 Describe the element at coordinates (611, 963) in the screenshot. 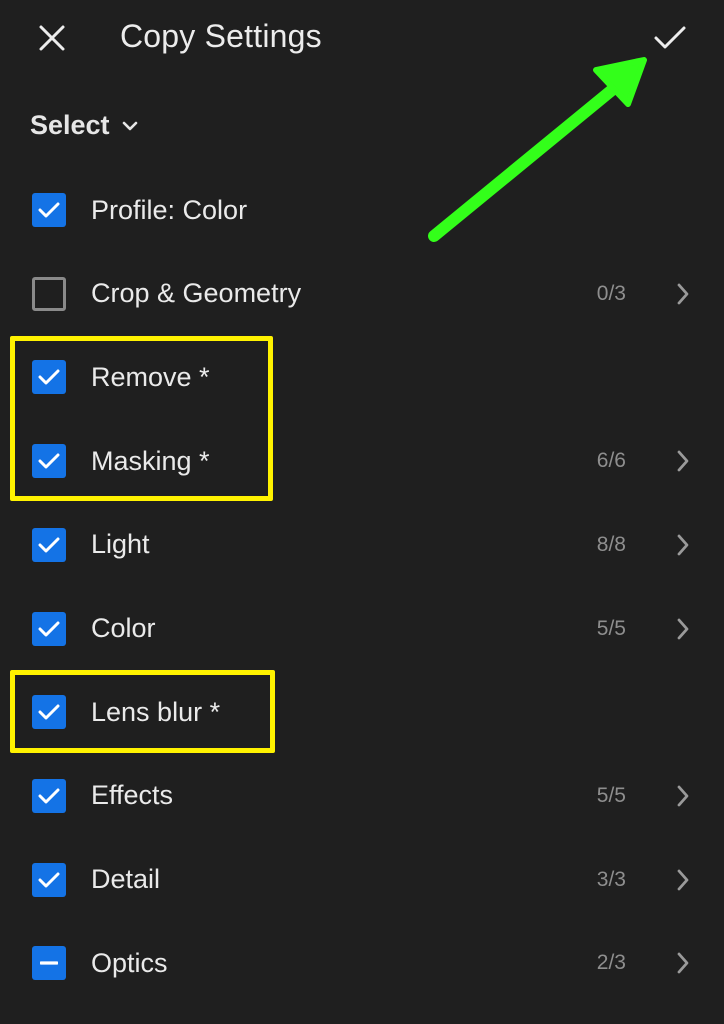

I see `settings-row-count: 2/3` at that location.